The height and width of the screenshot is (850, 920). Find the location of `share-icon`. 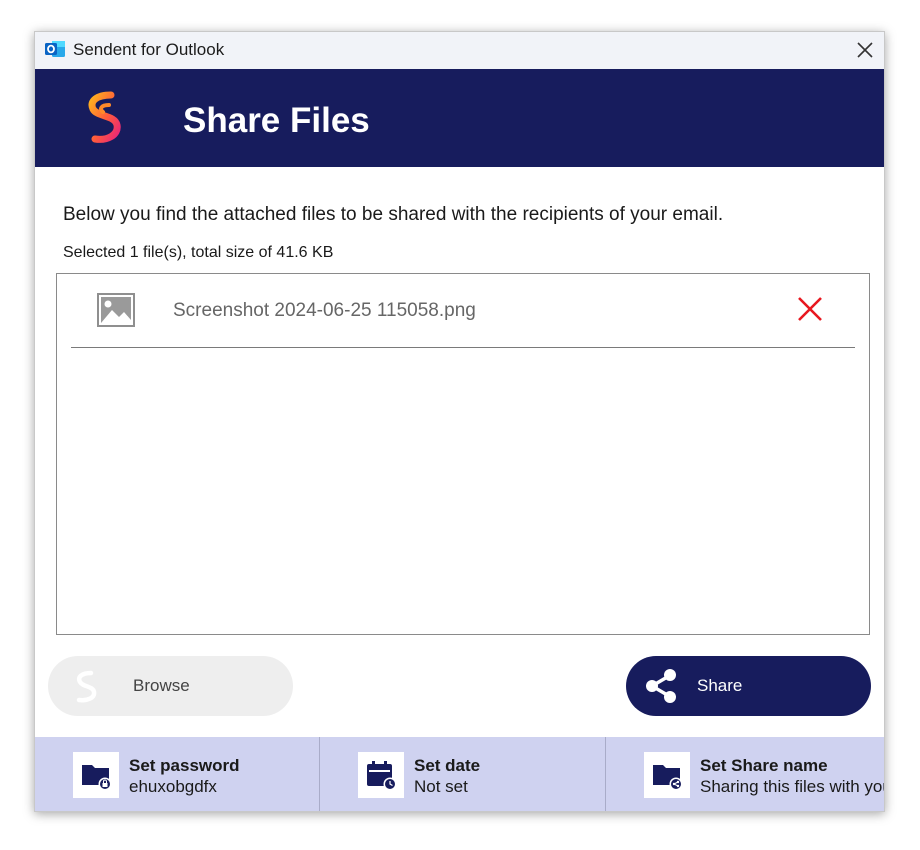

share-icon is located at coordinates (661, 686).